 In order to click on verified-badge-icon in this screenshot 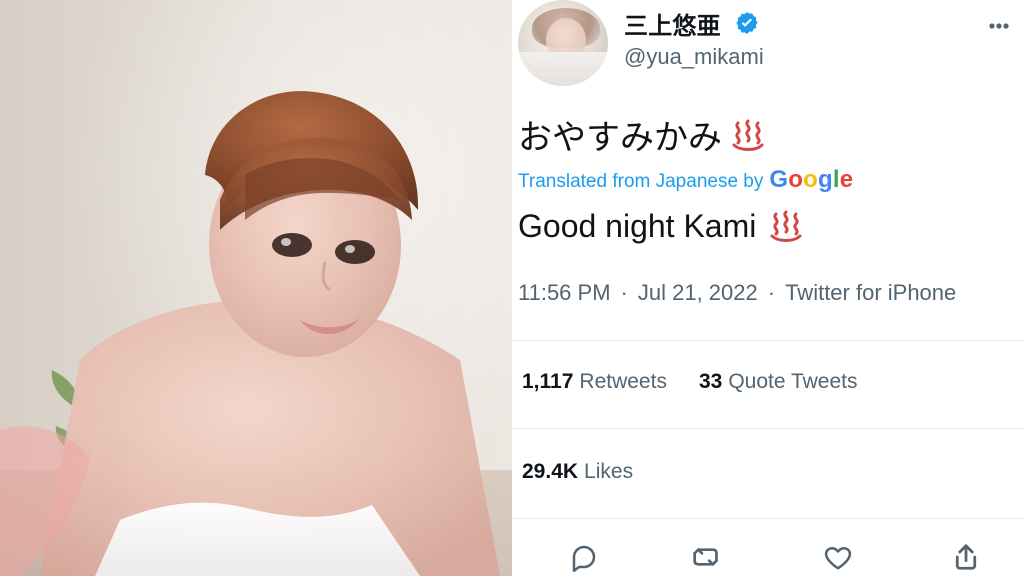, I will do `click(747, 23)`.